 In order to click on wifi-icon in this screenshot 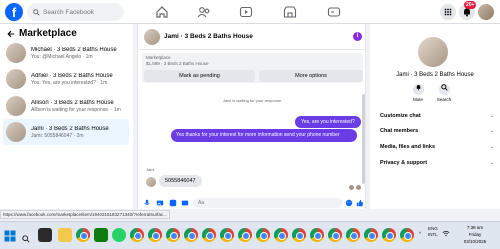, I will do `click(446, 234)`.